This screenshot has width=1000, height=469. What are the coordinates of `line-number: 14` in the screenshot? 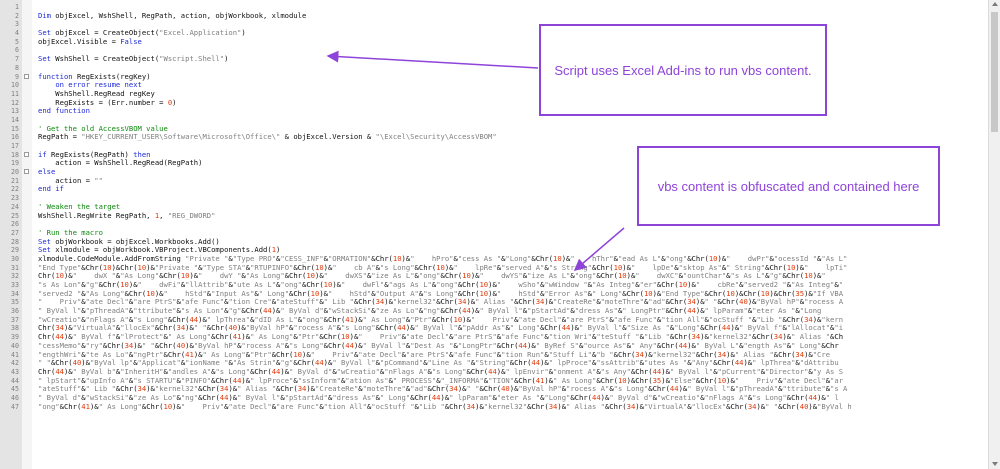 It's located at (15, 119).